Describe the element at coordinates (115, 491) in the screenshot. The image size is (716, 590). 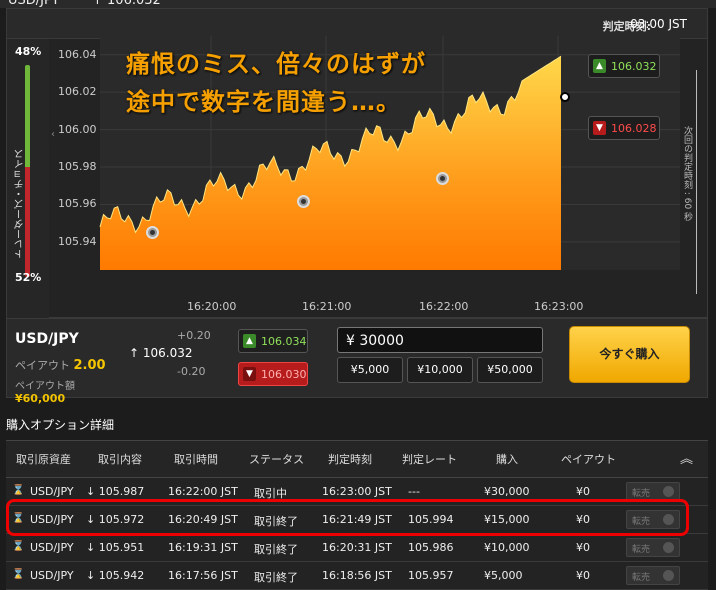
I see `cell-content: ↓ 105.987` at that location.